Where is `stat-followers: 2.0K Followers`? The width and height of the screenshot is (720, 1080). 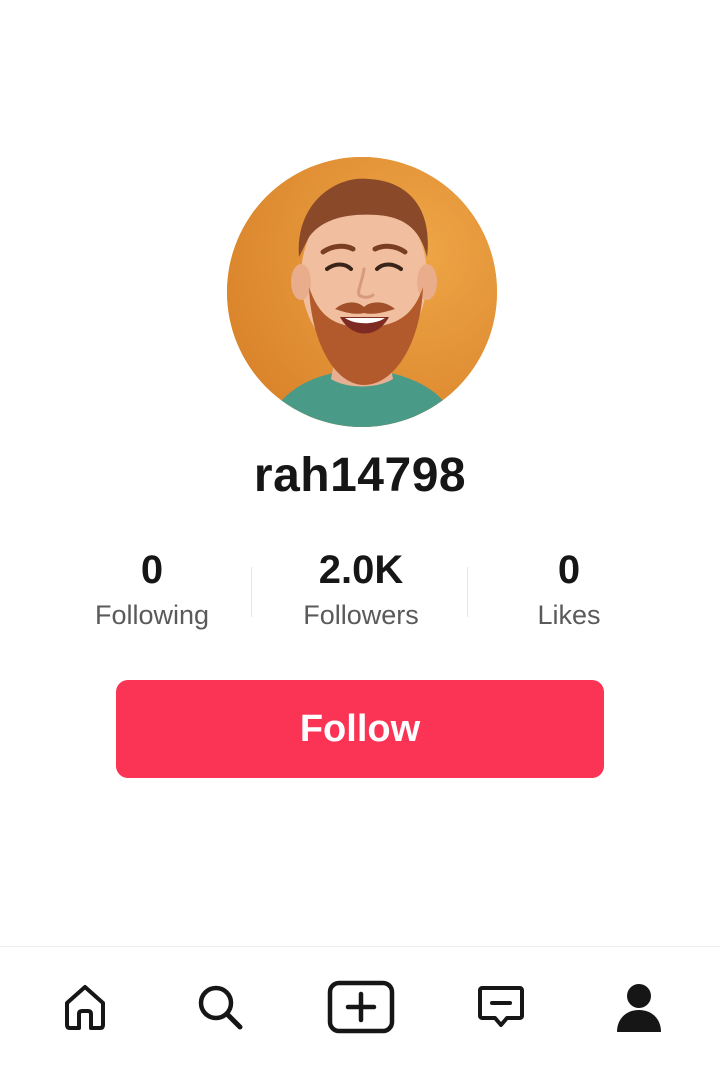
stat-followers: 2.0K Followers is located at coordinates (361, 589).